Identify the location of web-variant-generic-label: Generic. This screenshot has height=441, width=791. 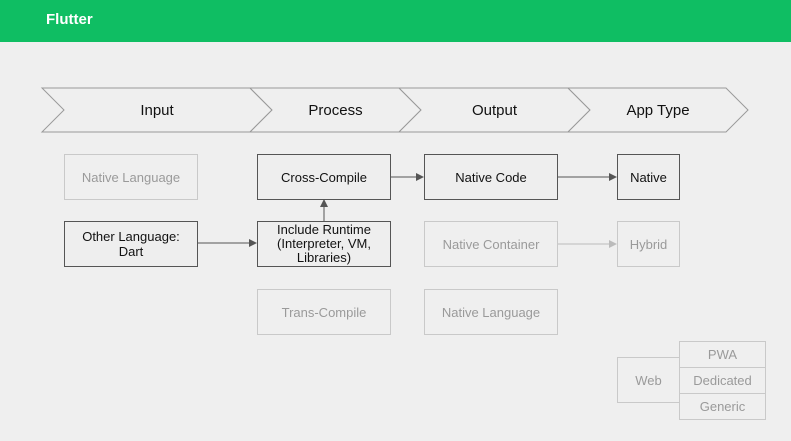
(722, 406).